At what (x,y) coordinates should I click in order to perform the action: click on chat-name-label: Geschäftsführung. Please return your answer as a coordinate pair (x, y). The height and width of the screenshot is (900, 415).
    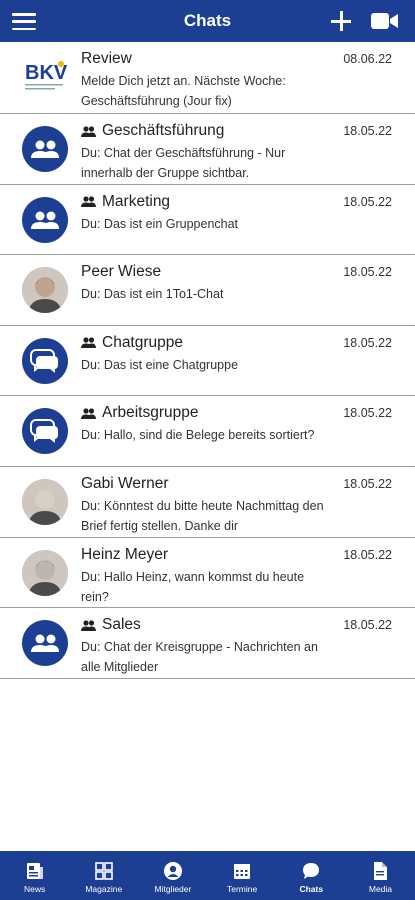
    Looking at the image, I should click on (163, 130).